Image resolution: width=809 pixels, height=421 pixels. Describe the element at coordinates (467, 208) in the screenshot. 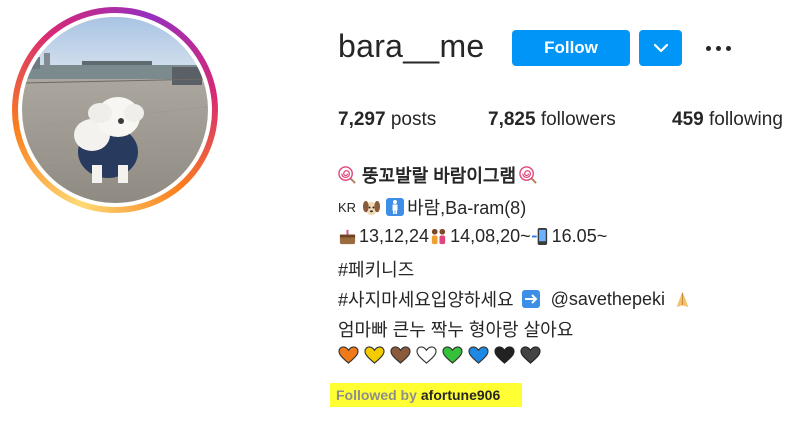

I see `pet-name: 바람,Ba-ram(8)` at that location.